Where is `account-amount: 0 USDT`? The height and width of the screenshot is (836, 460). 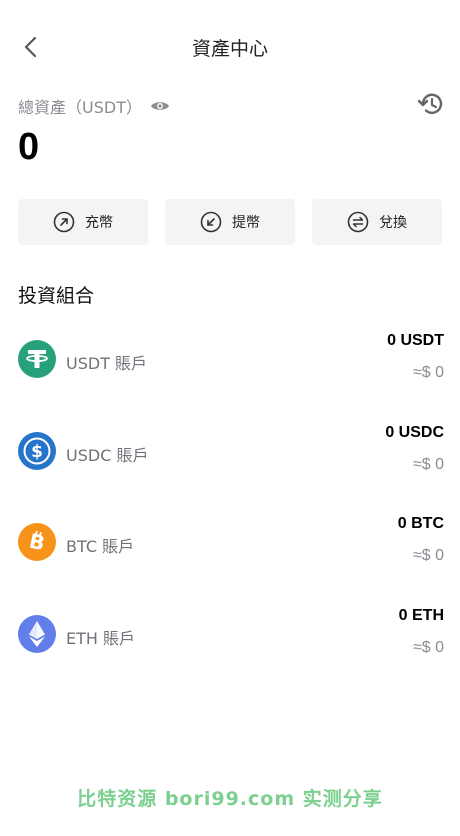 account-amount: 0 USDT is located at coordinates (415, 340).